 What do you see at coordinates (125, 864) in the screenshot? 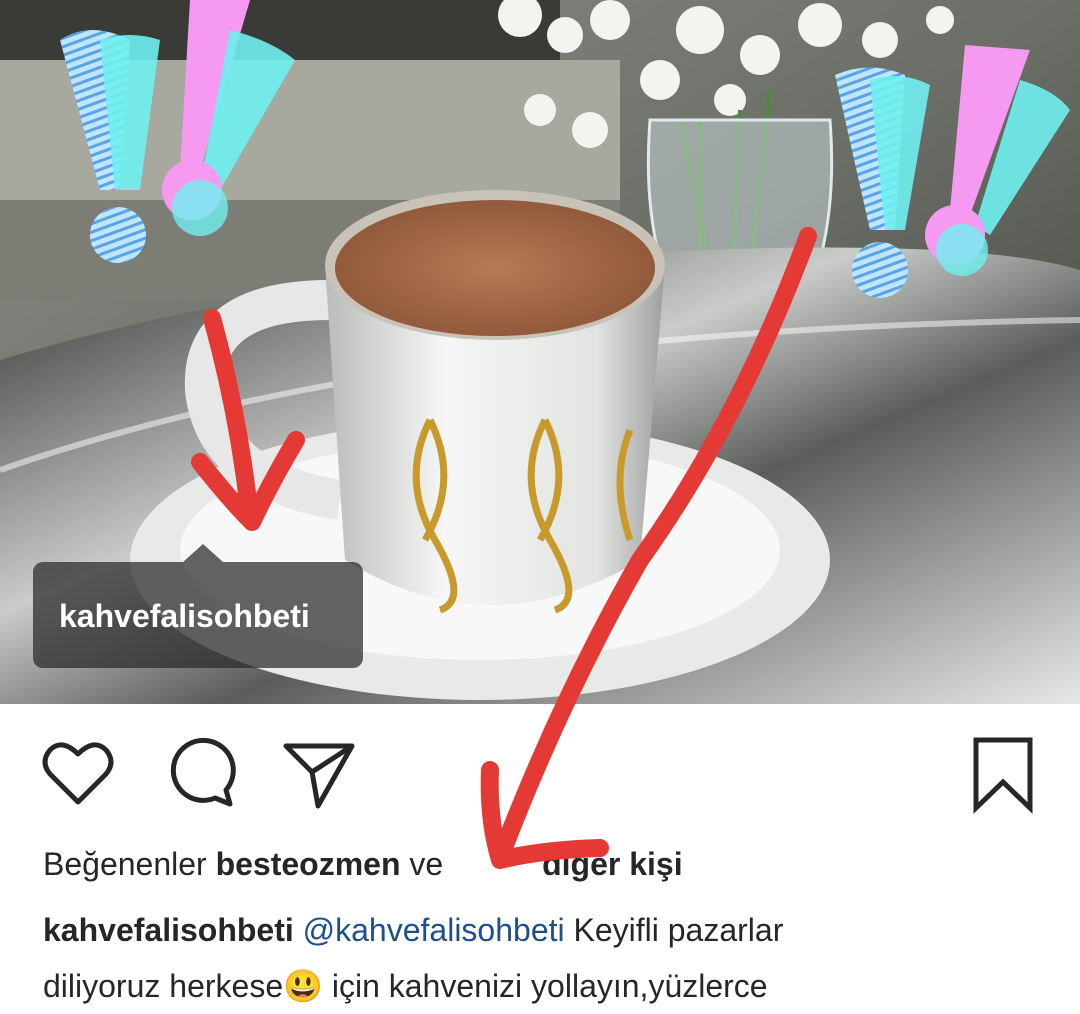
I see `likes-prefix: Beğenenler` at bounding box center [125, 864].